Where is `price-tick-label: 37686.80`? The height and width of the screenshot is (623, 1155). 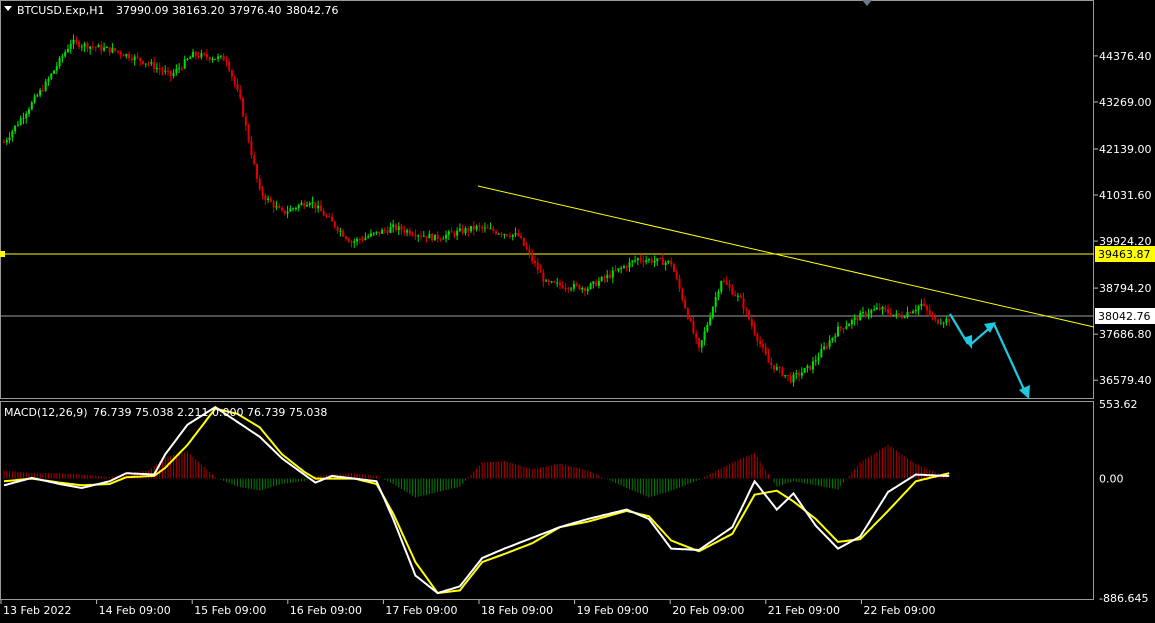 price-tick-label: 37686.80 is located at coordinates (1125, 334).